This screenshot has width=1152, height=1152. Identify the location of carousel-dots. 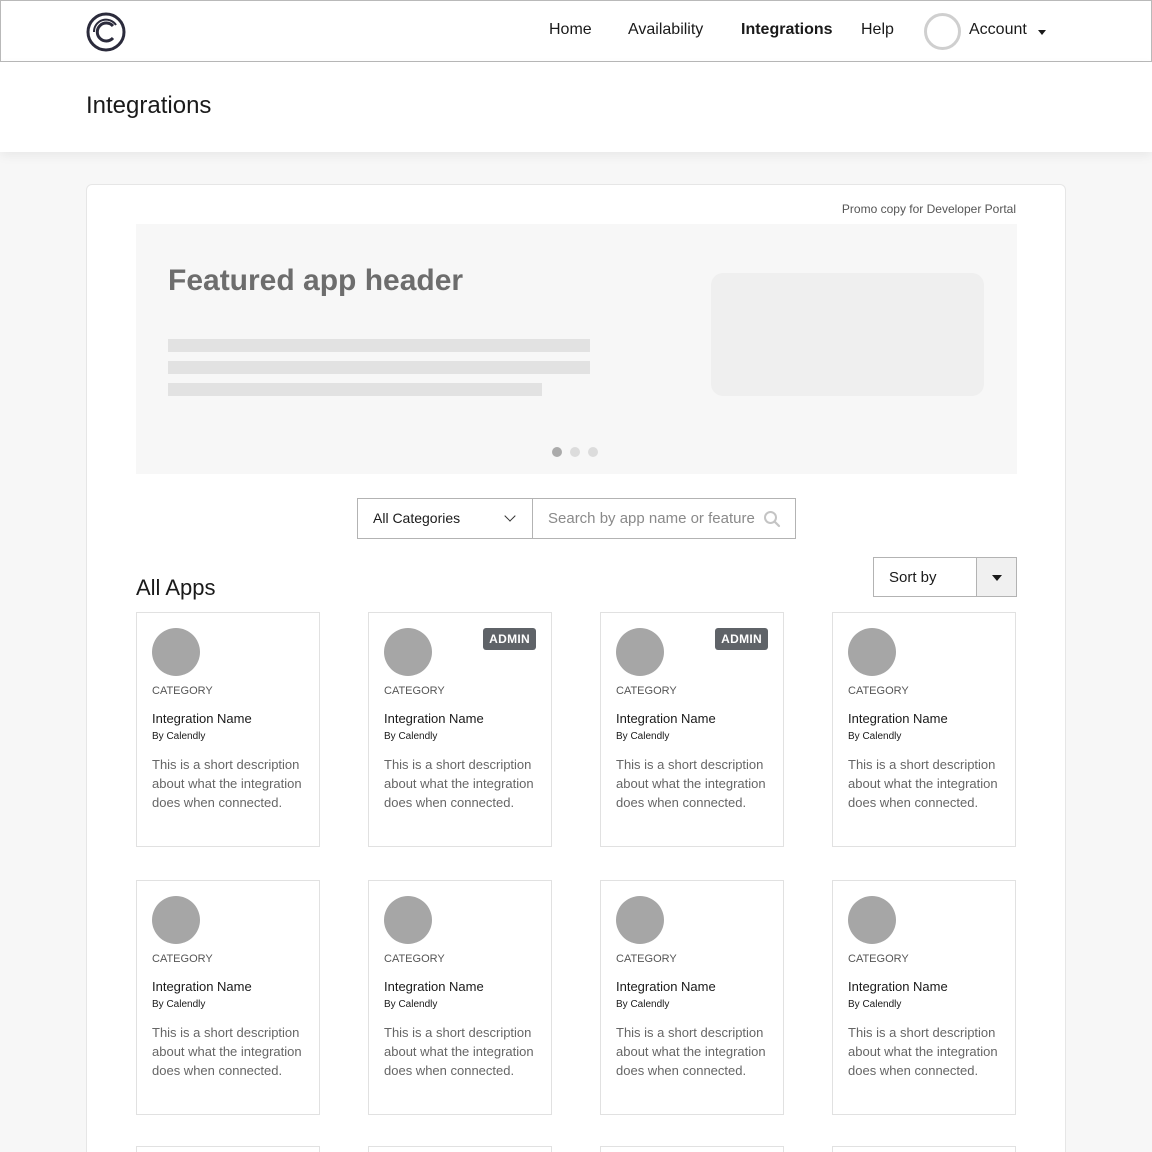
(575, 452).